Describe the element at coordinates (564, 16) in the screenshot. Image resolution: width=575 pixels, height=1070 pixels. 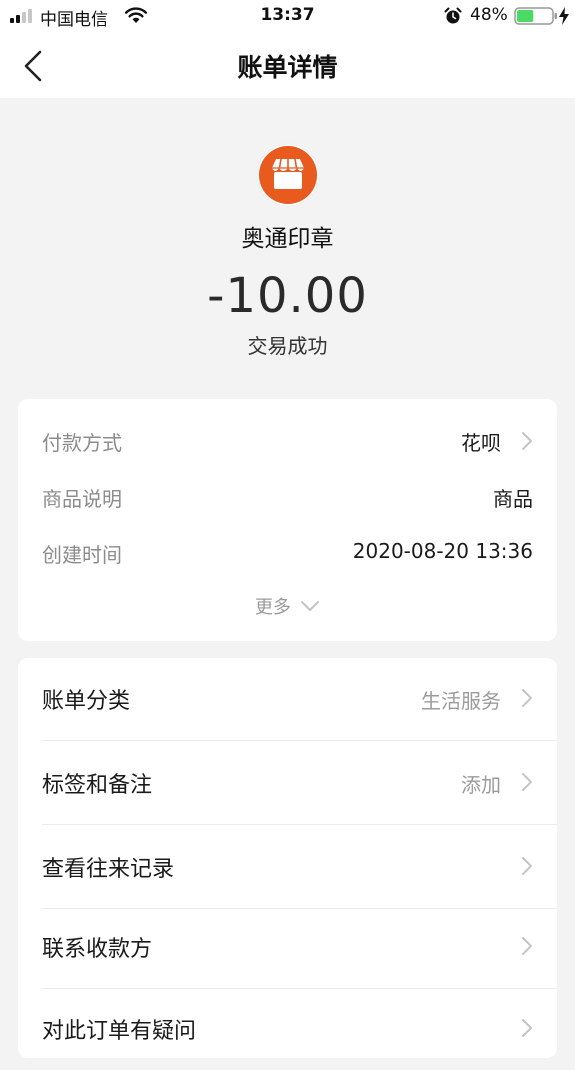
I see `charging-bolt-icon` at that location.